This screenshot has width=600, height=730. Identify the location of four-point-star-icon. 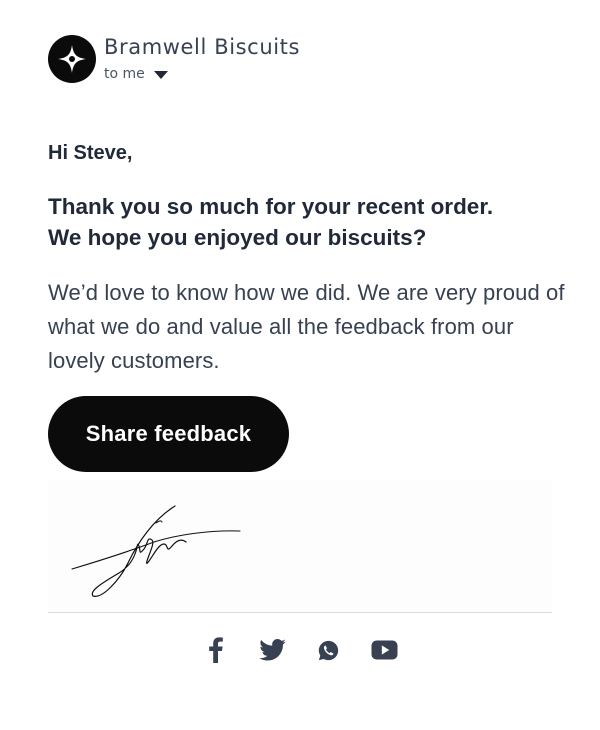
(72, 59).